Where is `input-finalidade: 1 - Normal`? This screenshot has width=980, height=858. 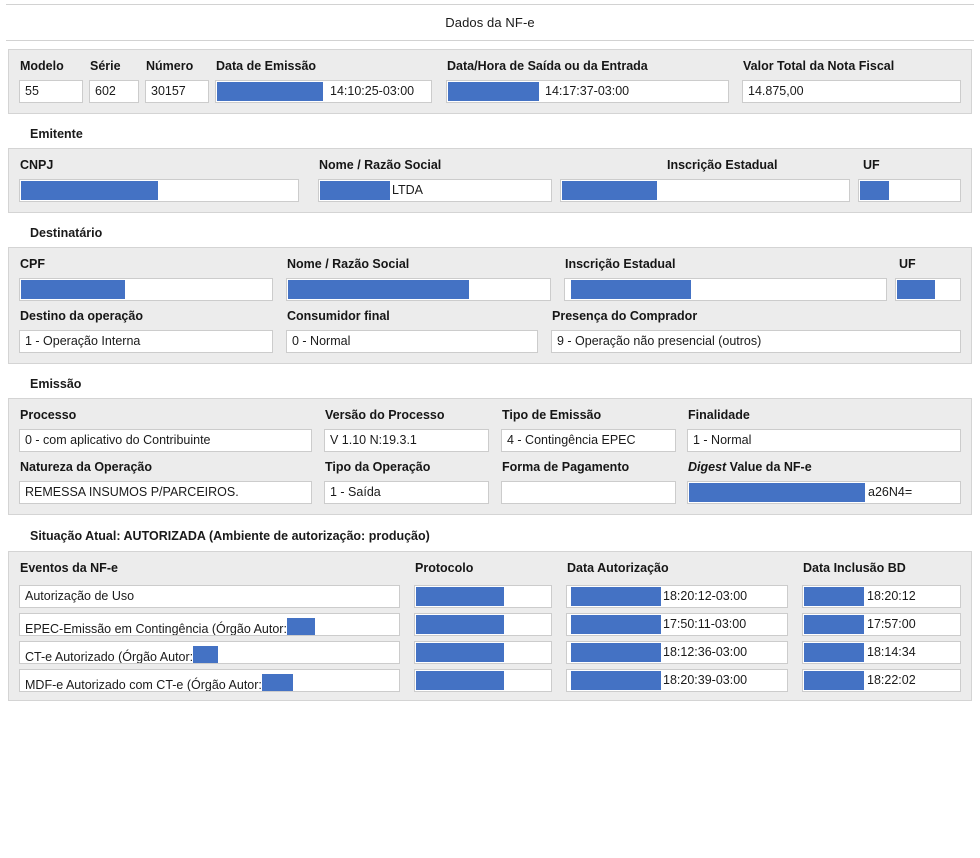
input-finalidade: 1 - Normal is located at coordinates (824, 440).